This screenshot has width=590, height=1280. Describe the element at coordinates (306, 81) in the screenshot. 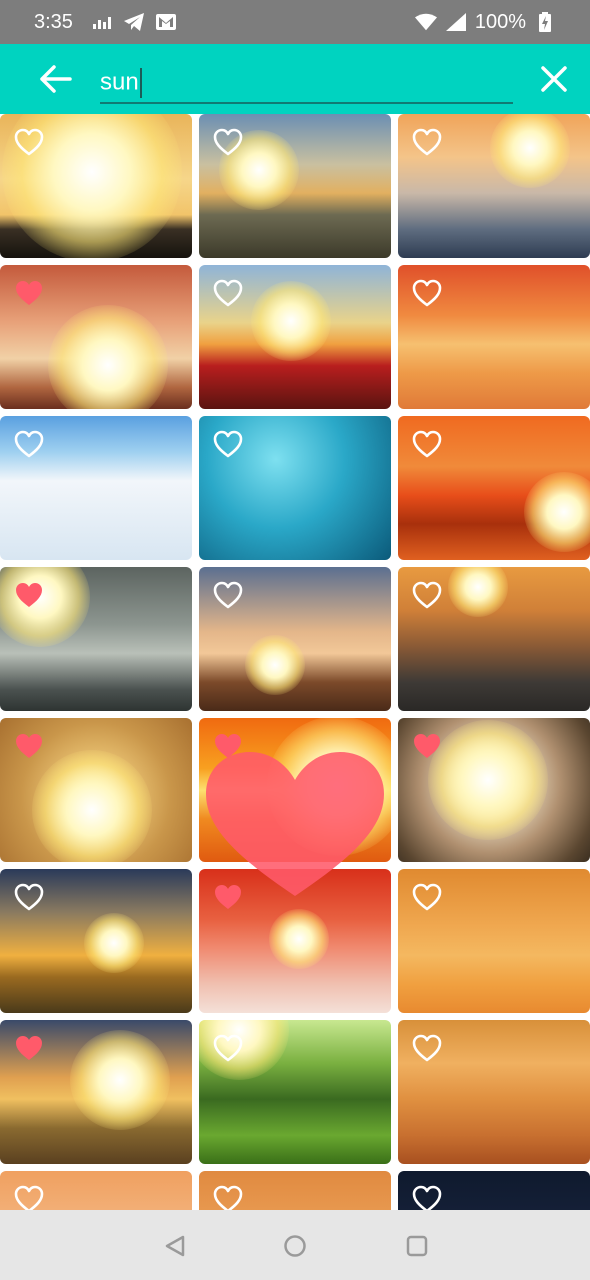

I see `search-input` at that location.